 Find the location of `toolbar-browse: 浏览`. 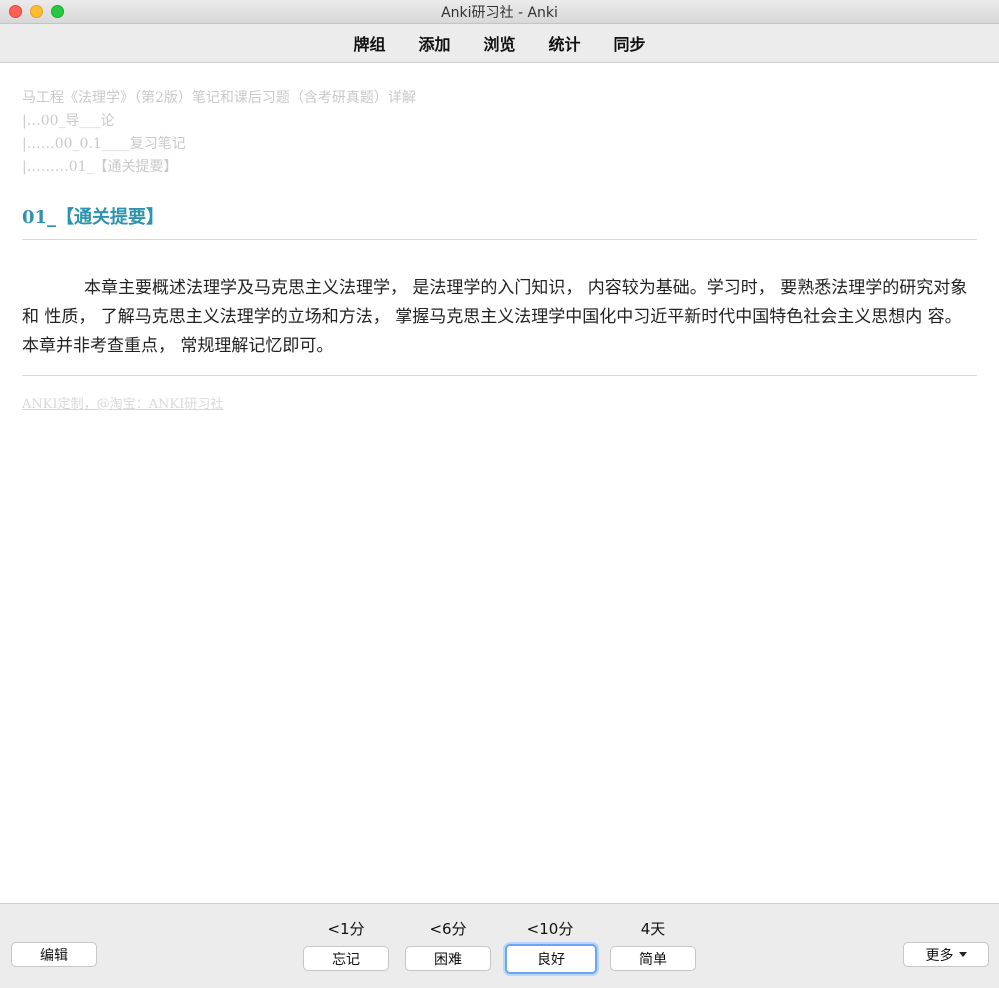

toolbar-browse: 浏览 is located at coordinates (499, 43).